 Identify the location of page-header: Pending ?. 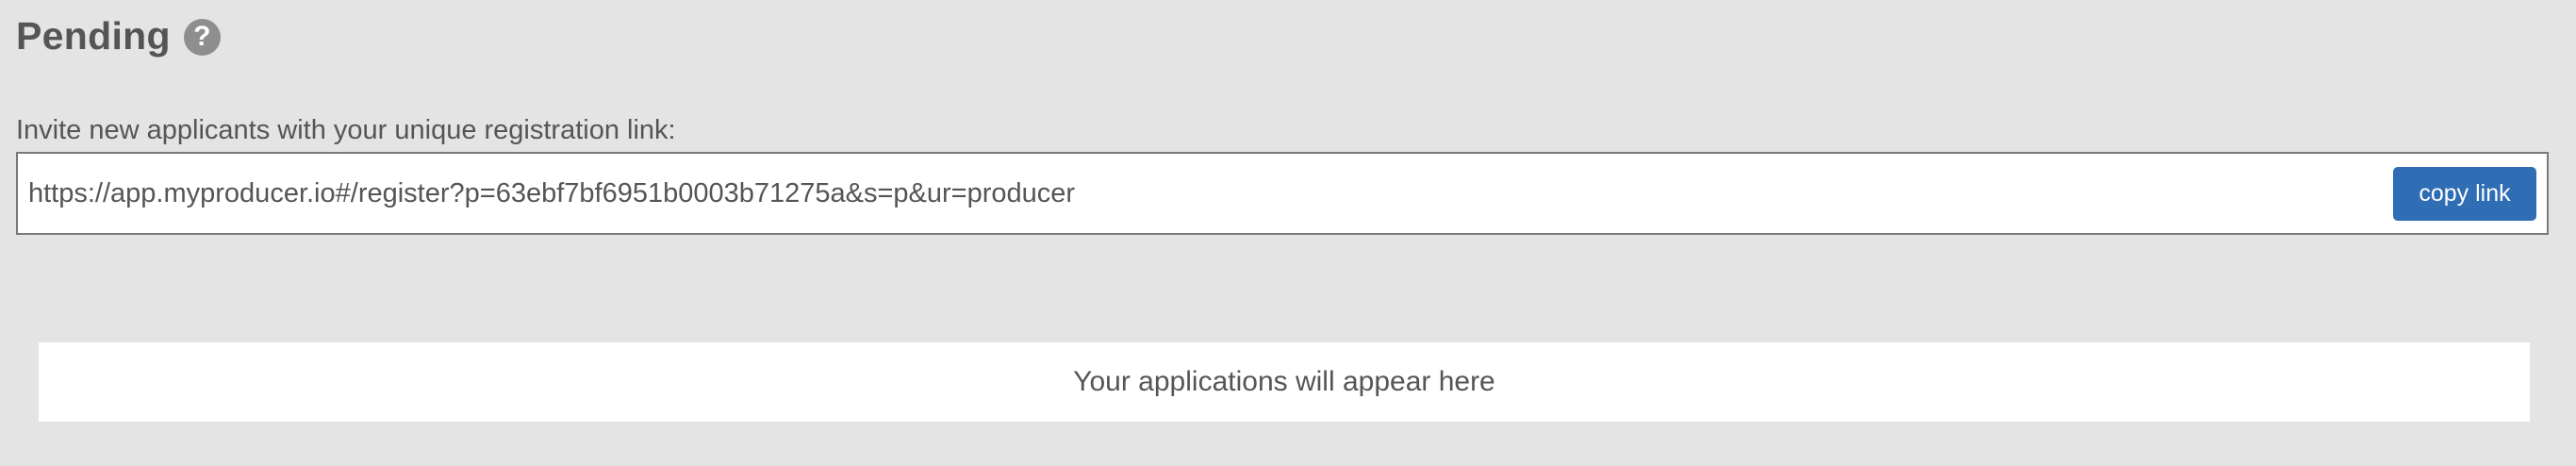
(118, 36).